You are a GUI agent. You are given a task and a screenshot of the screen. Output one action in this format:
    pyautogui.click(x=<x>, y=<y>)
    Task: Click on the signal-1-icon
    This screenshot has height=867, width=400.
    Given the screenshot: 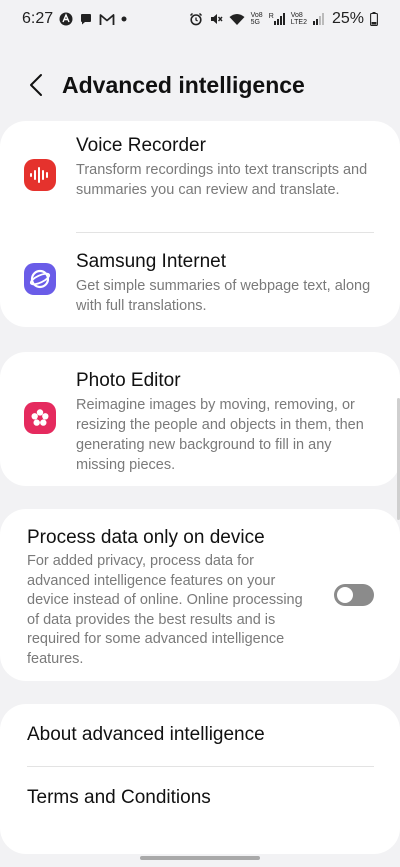 What is the action you would take?
    pyautogui.click(x=279, y=19)
    